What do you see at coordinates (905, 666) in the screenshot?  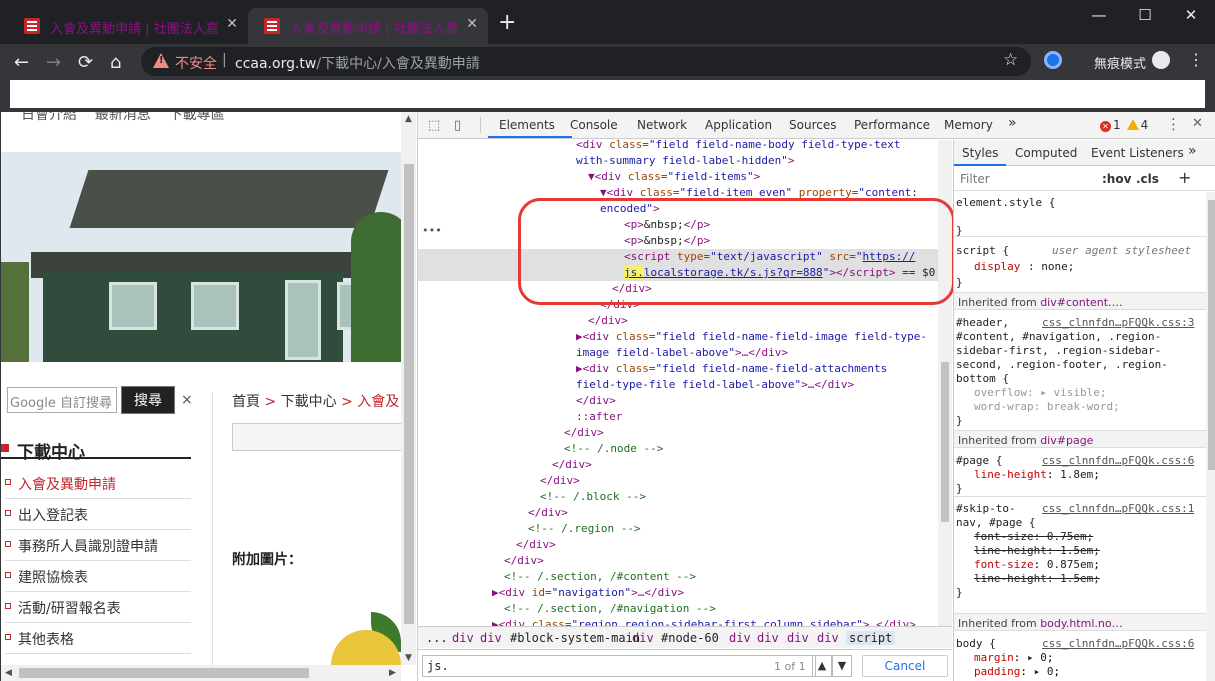 I see `find-cancel-button: Cancel` at bounding box center [905, 666].